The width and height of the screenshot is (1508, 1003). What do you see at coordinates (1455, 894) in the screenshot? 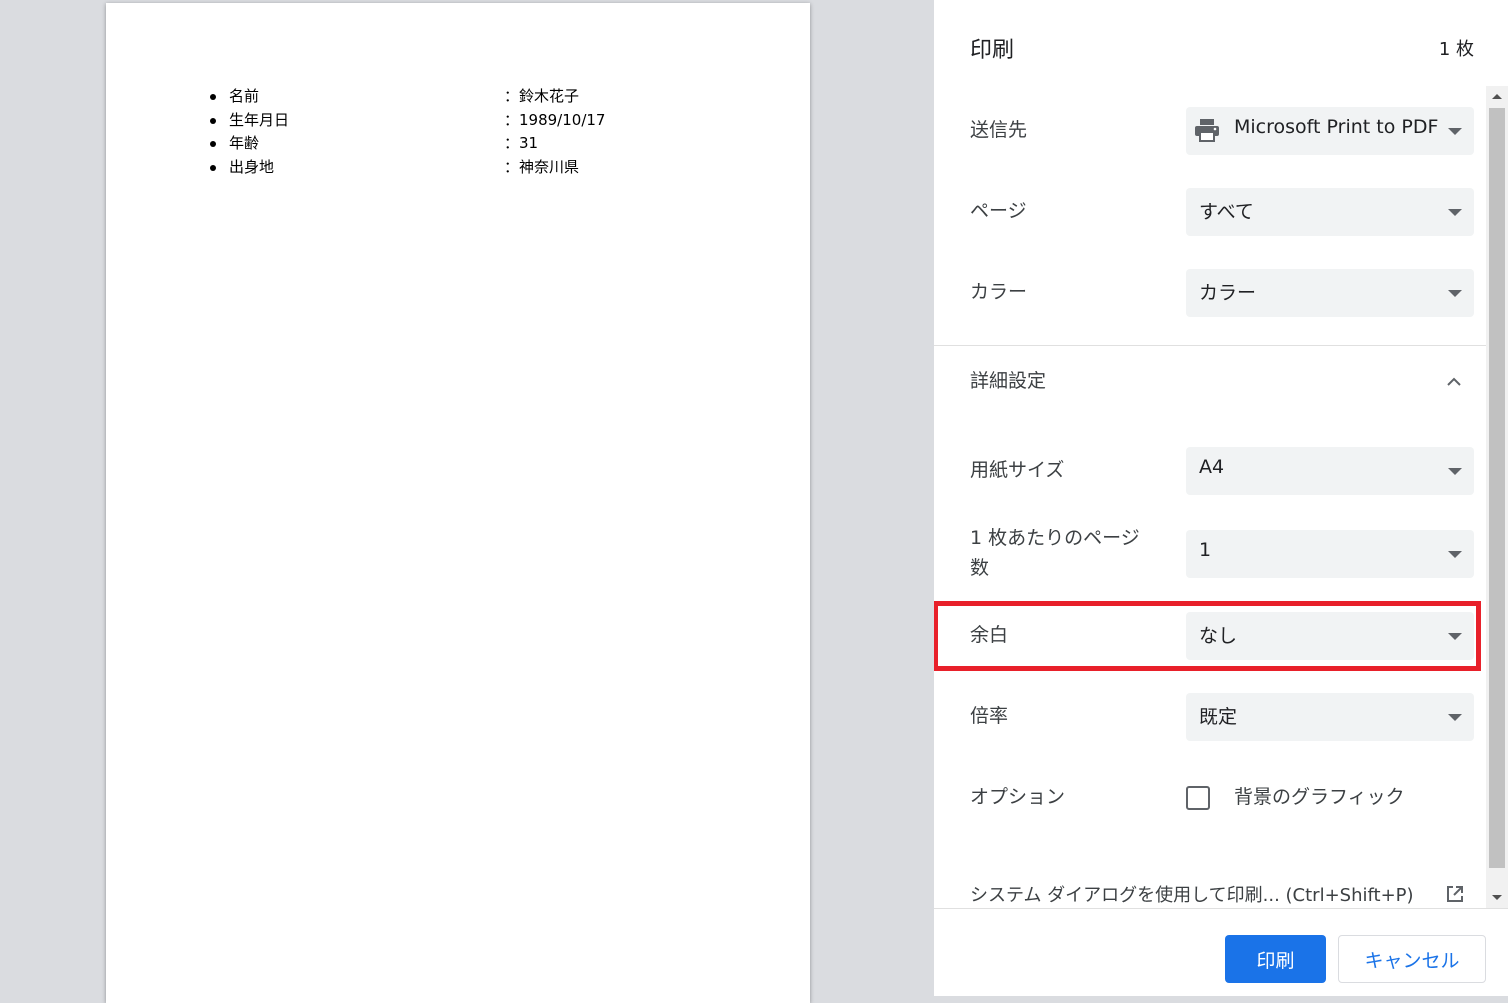
I see `open-in-new-icon` at bounding box center [1455, 894].